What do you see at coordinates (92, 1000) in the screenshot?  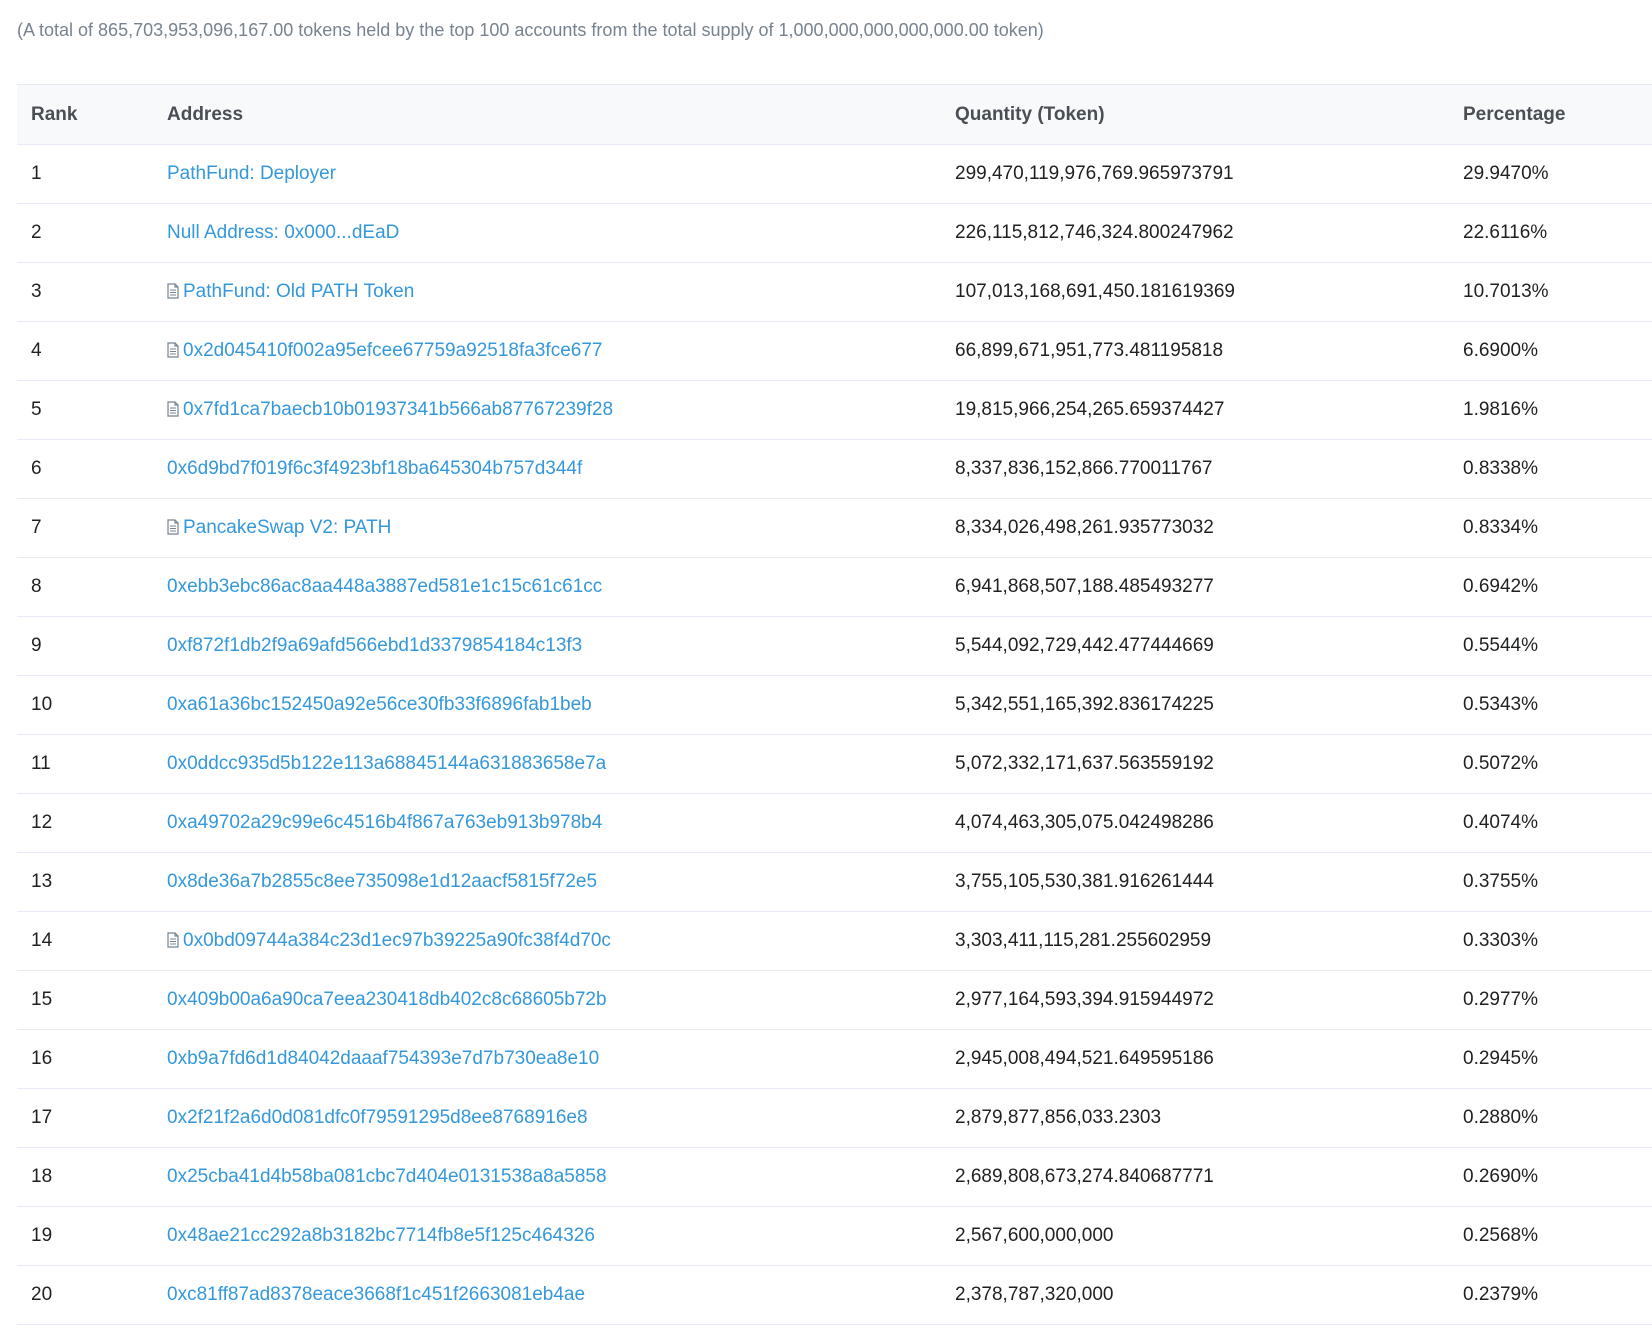 I see `rank-cell: 15` at bounding box center [92, 1000].